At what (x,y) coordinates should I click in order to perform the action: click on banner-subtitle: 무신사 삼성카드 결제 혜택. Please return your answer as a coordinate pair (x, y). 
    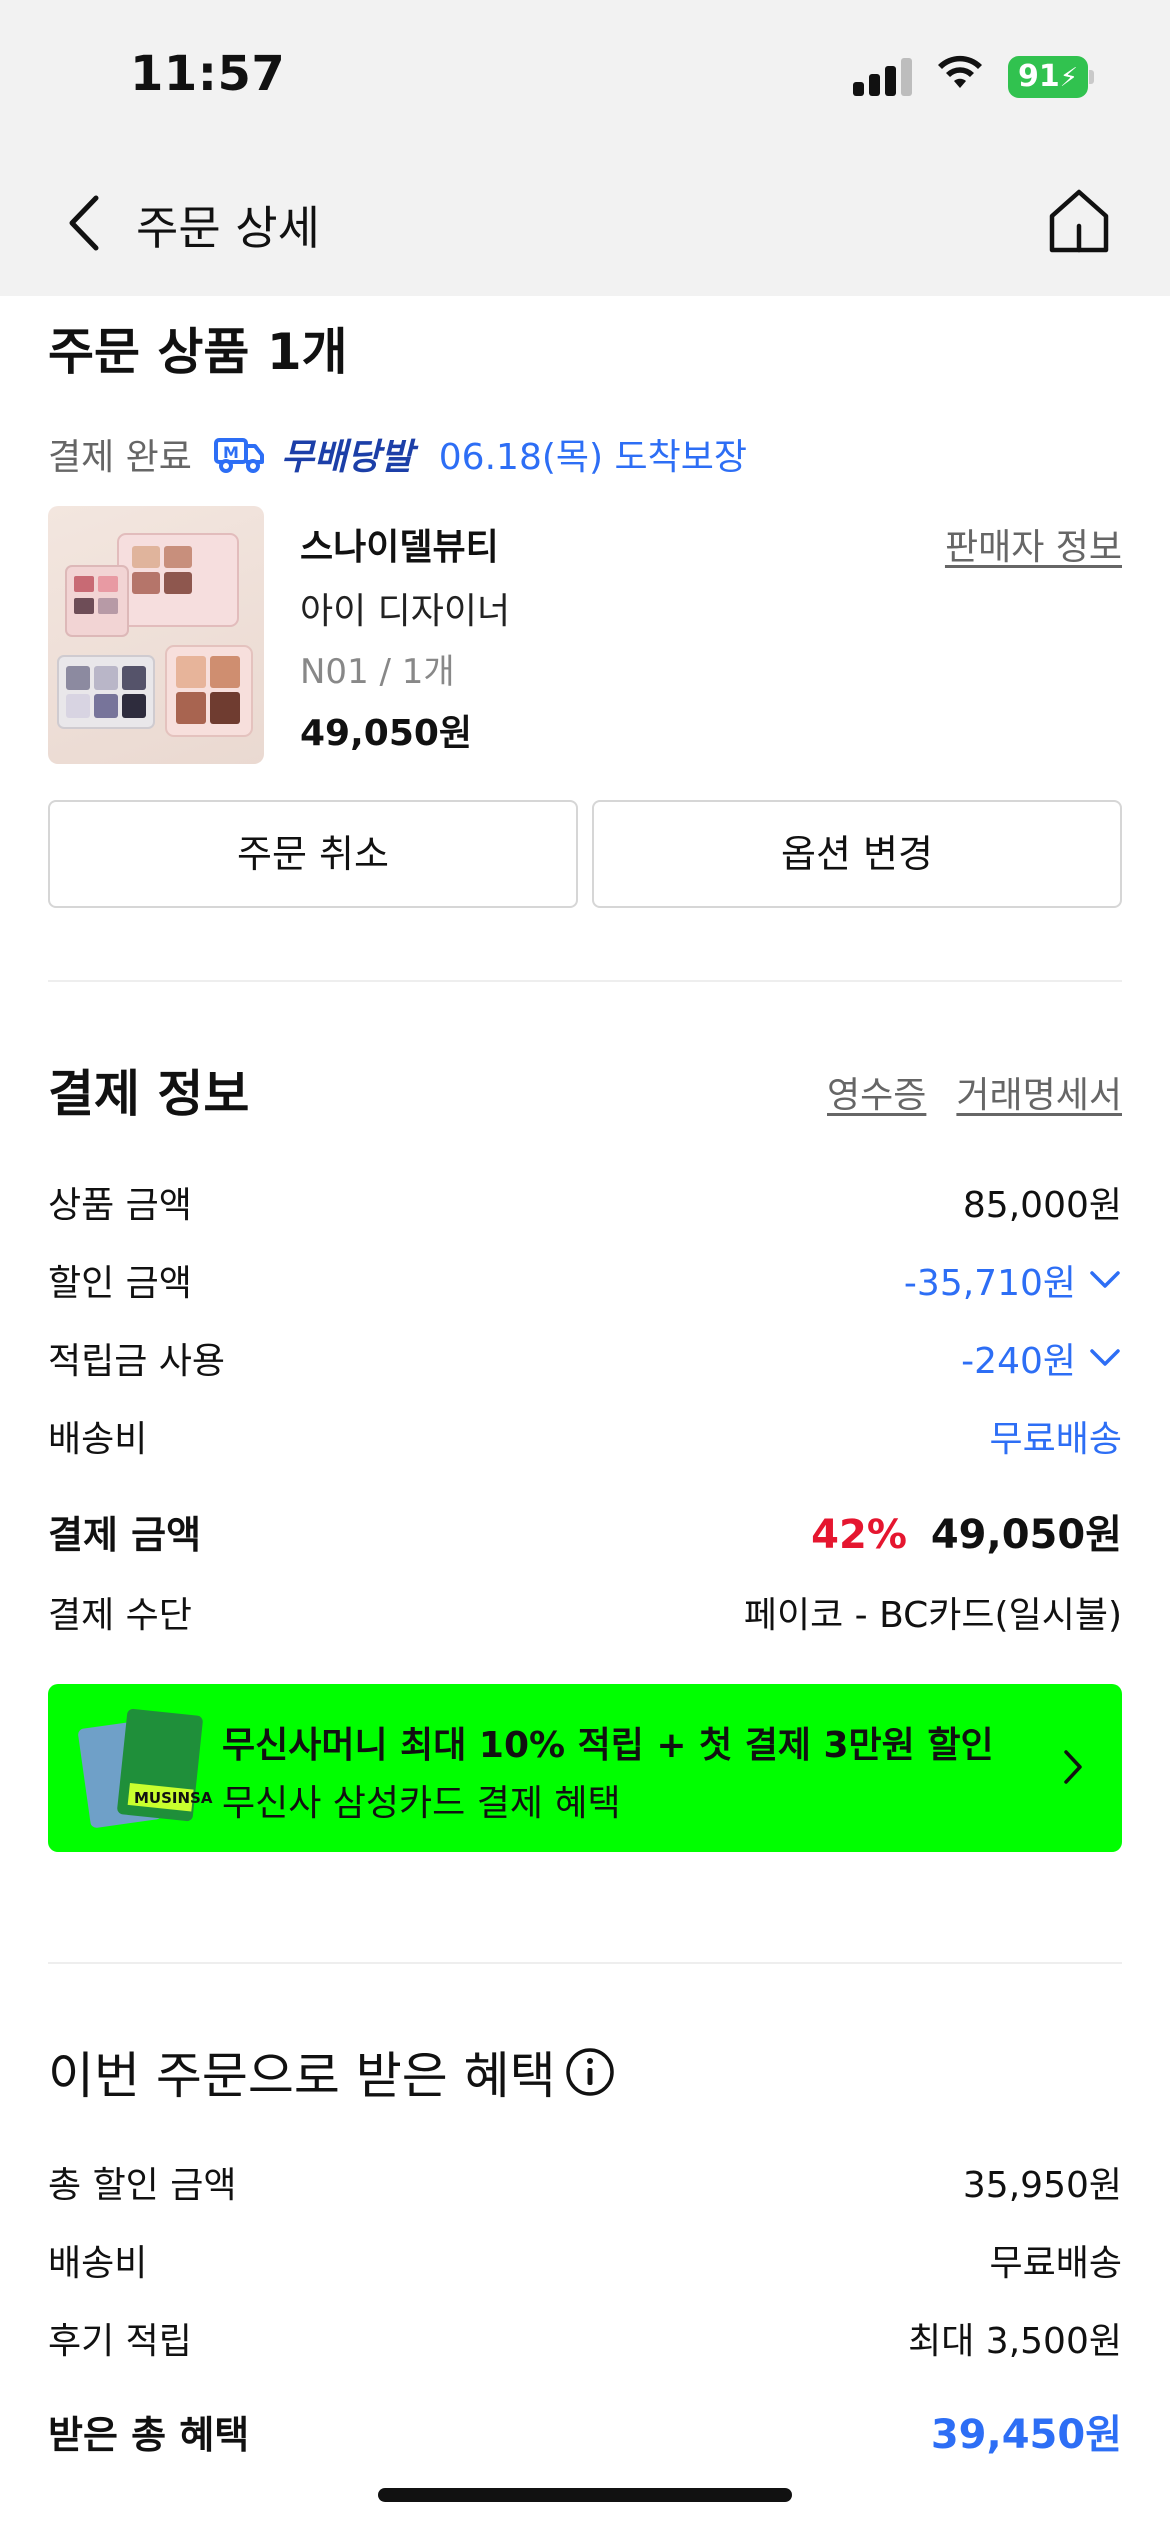
    Looking at the image, I should click on (421, 1803).